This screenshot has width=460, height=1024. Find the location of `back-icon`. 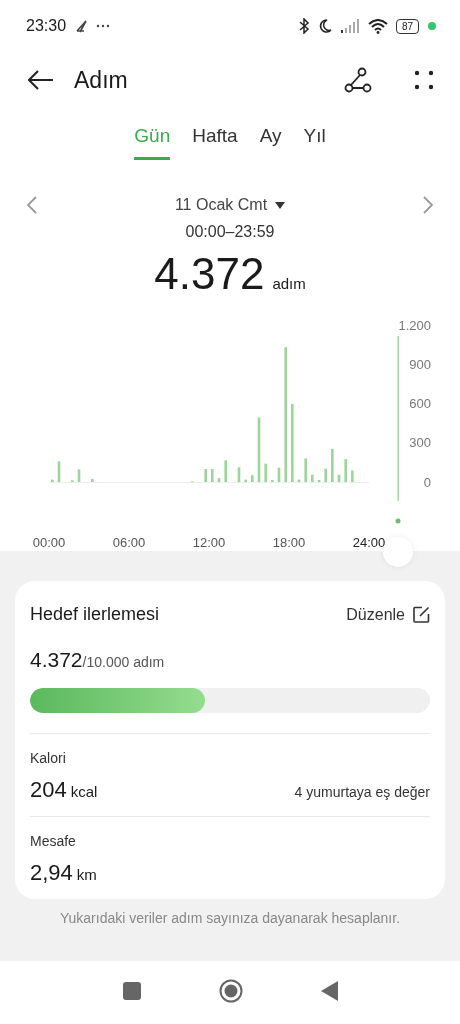

back-icon is located at coordinates (41, 80).